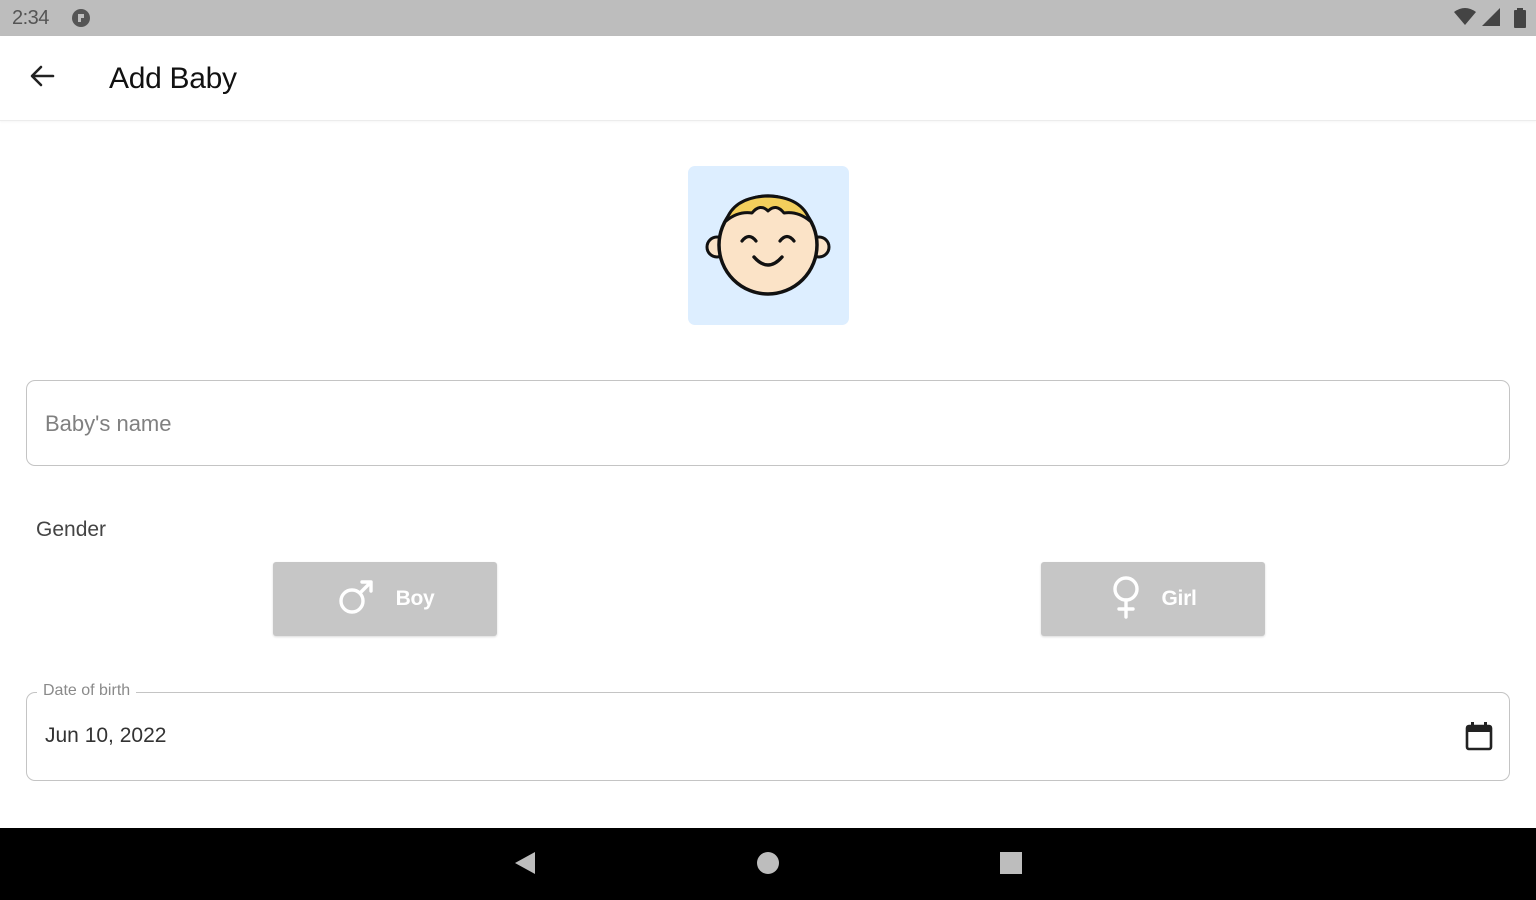  What do you see at coordinates (765, 424) in the screenshot?
I see `baby-name-input` at bounding box center [765, 424].